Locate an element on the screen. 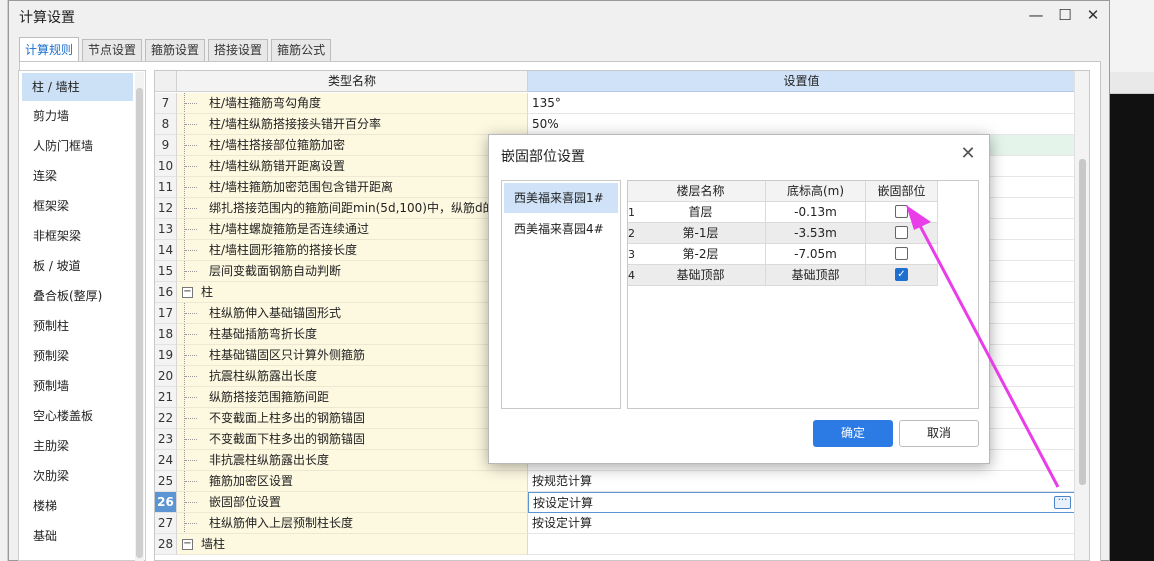 This screenshot has width=1154, height=561. row-number: 13 is located at coordinates (166, 229).